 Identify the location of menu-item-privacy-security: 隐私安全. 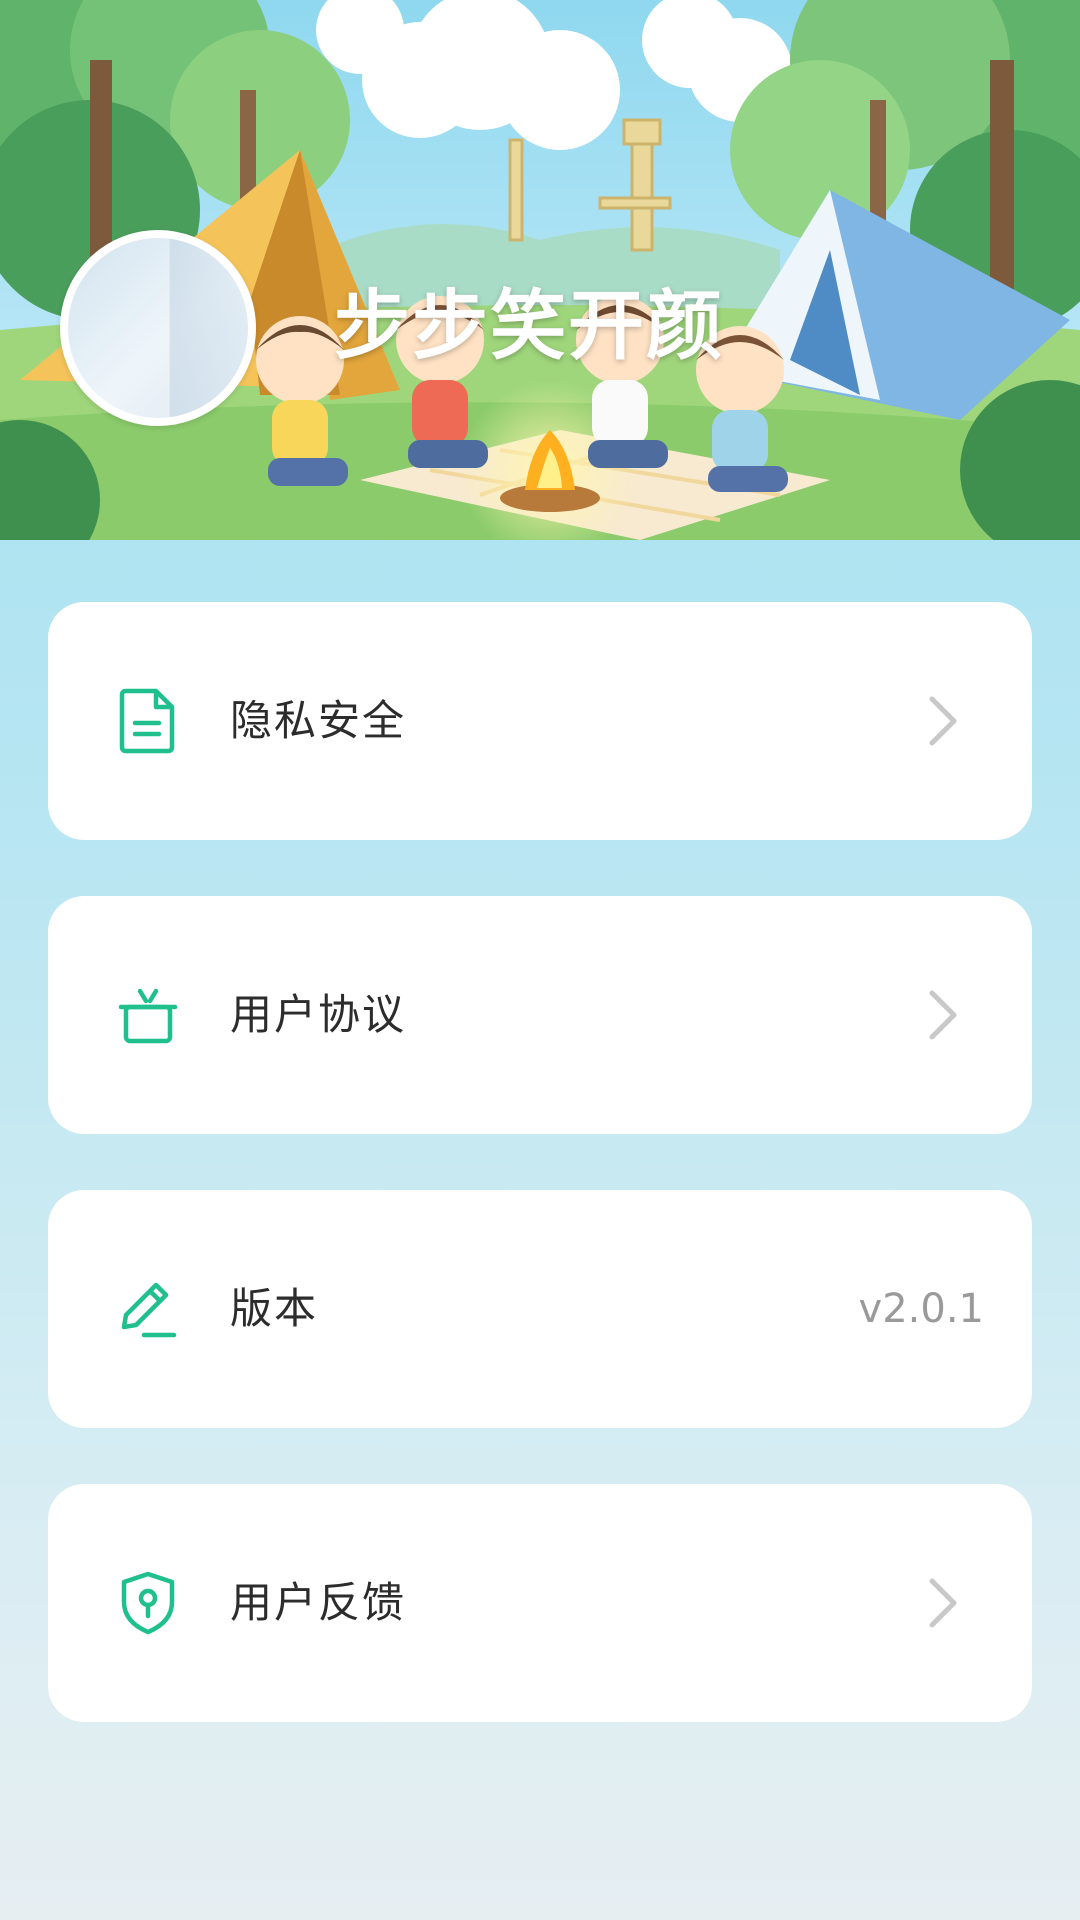
(540, 721).